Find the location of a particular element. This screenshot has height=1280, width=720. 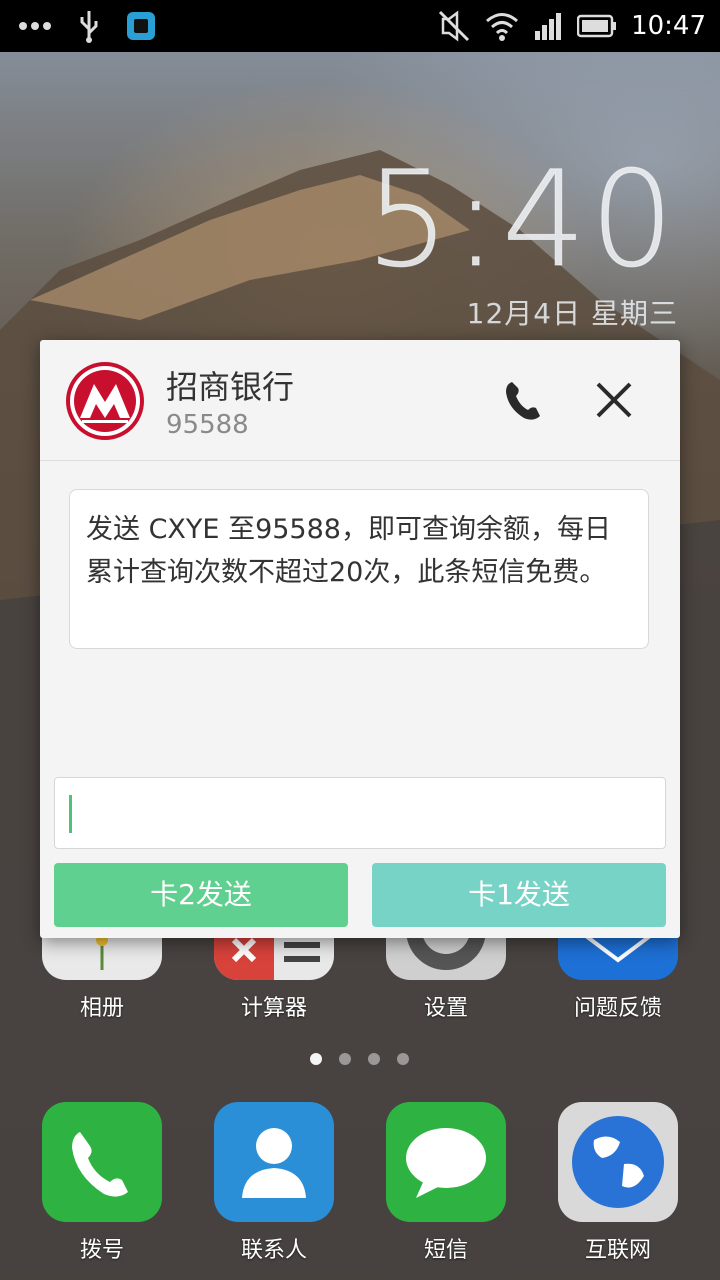

app-label: 拨号 is located at coordinates (101, 1250).